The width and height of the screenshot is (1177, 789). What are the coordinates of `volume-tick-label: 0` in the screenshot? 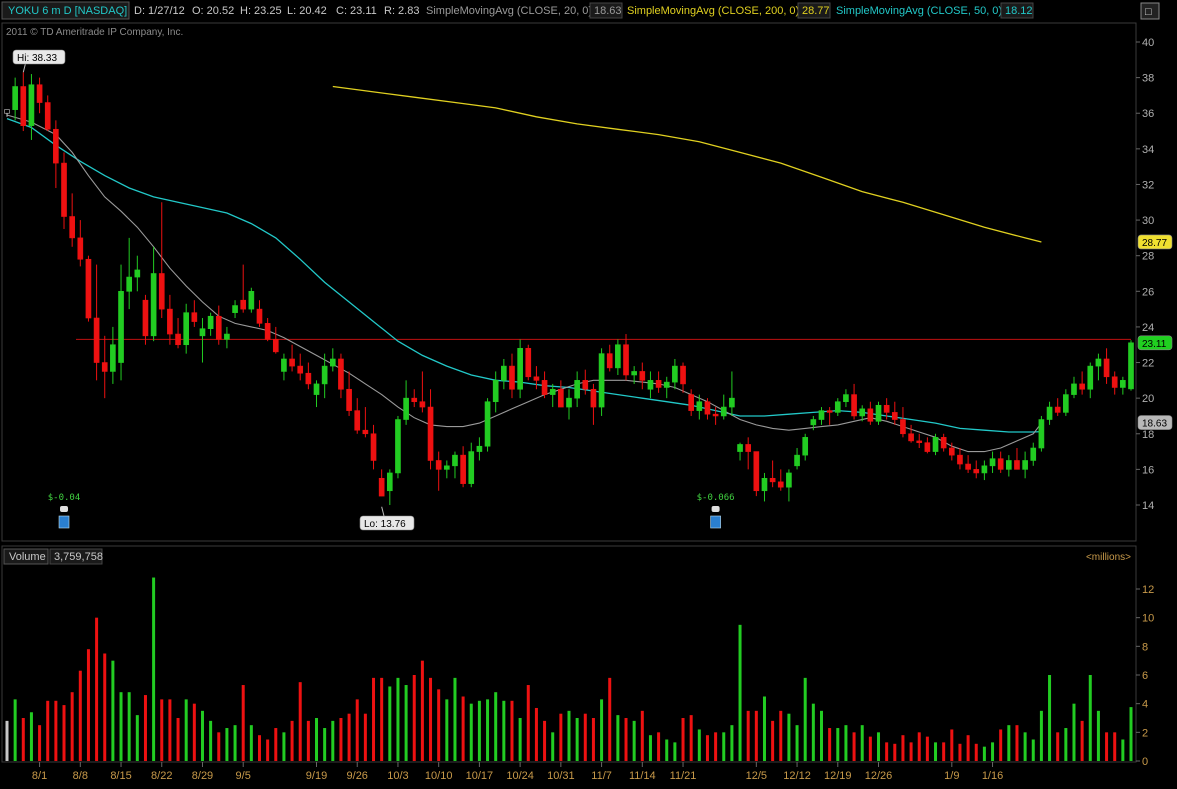 It's located at (1145, 762).